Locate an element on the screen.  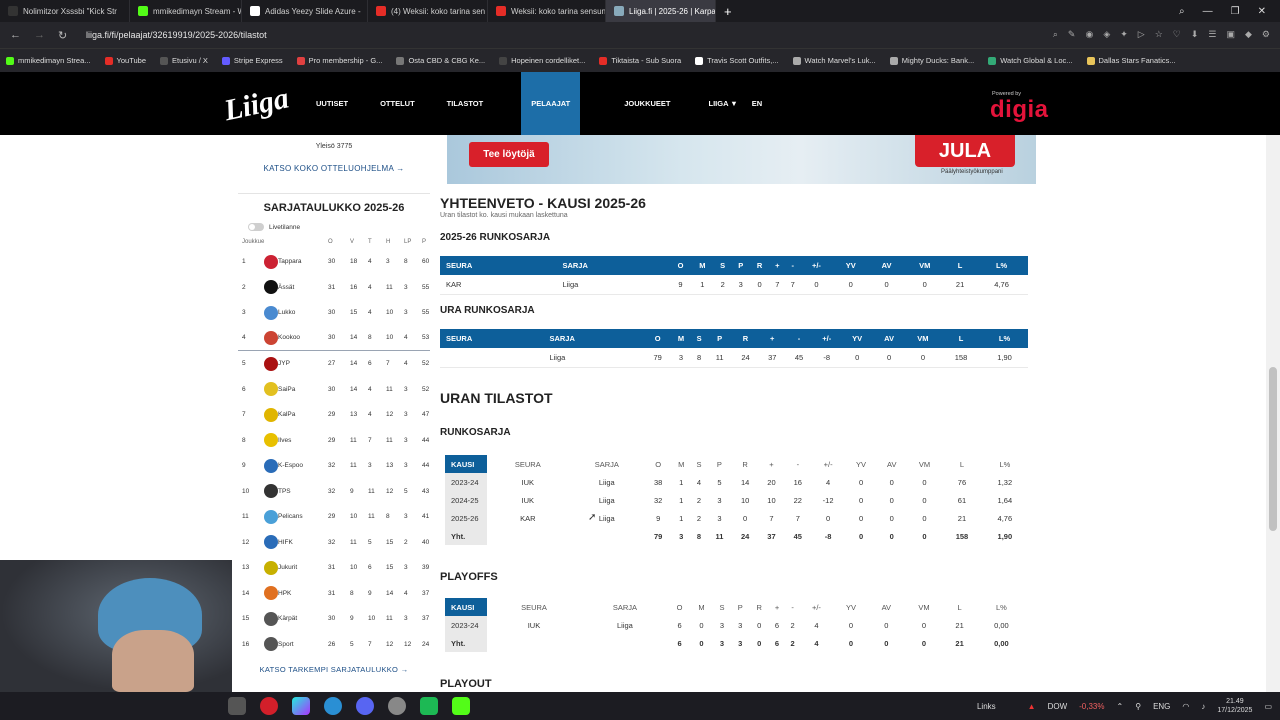
standings-row: 12 HIFK 32 11 5 15 2 40 is located at coordinates (334, 543).